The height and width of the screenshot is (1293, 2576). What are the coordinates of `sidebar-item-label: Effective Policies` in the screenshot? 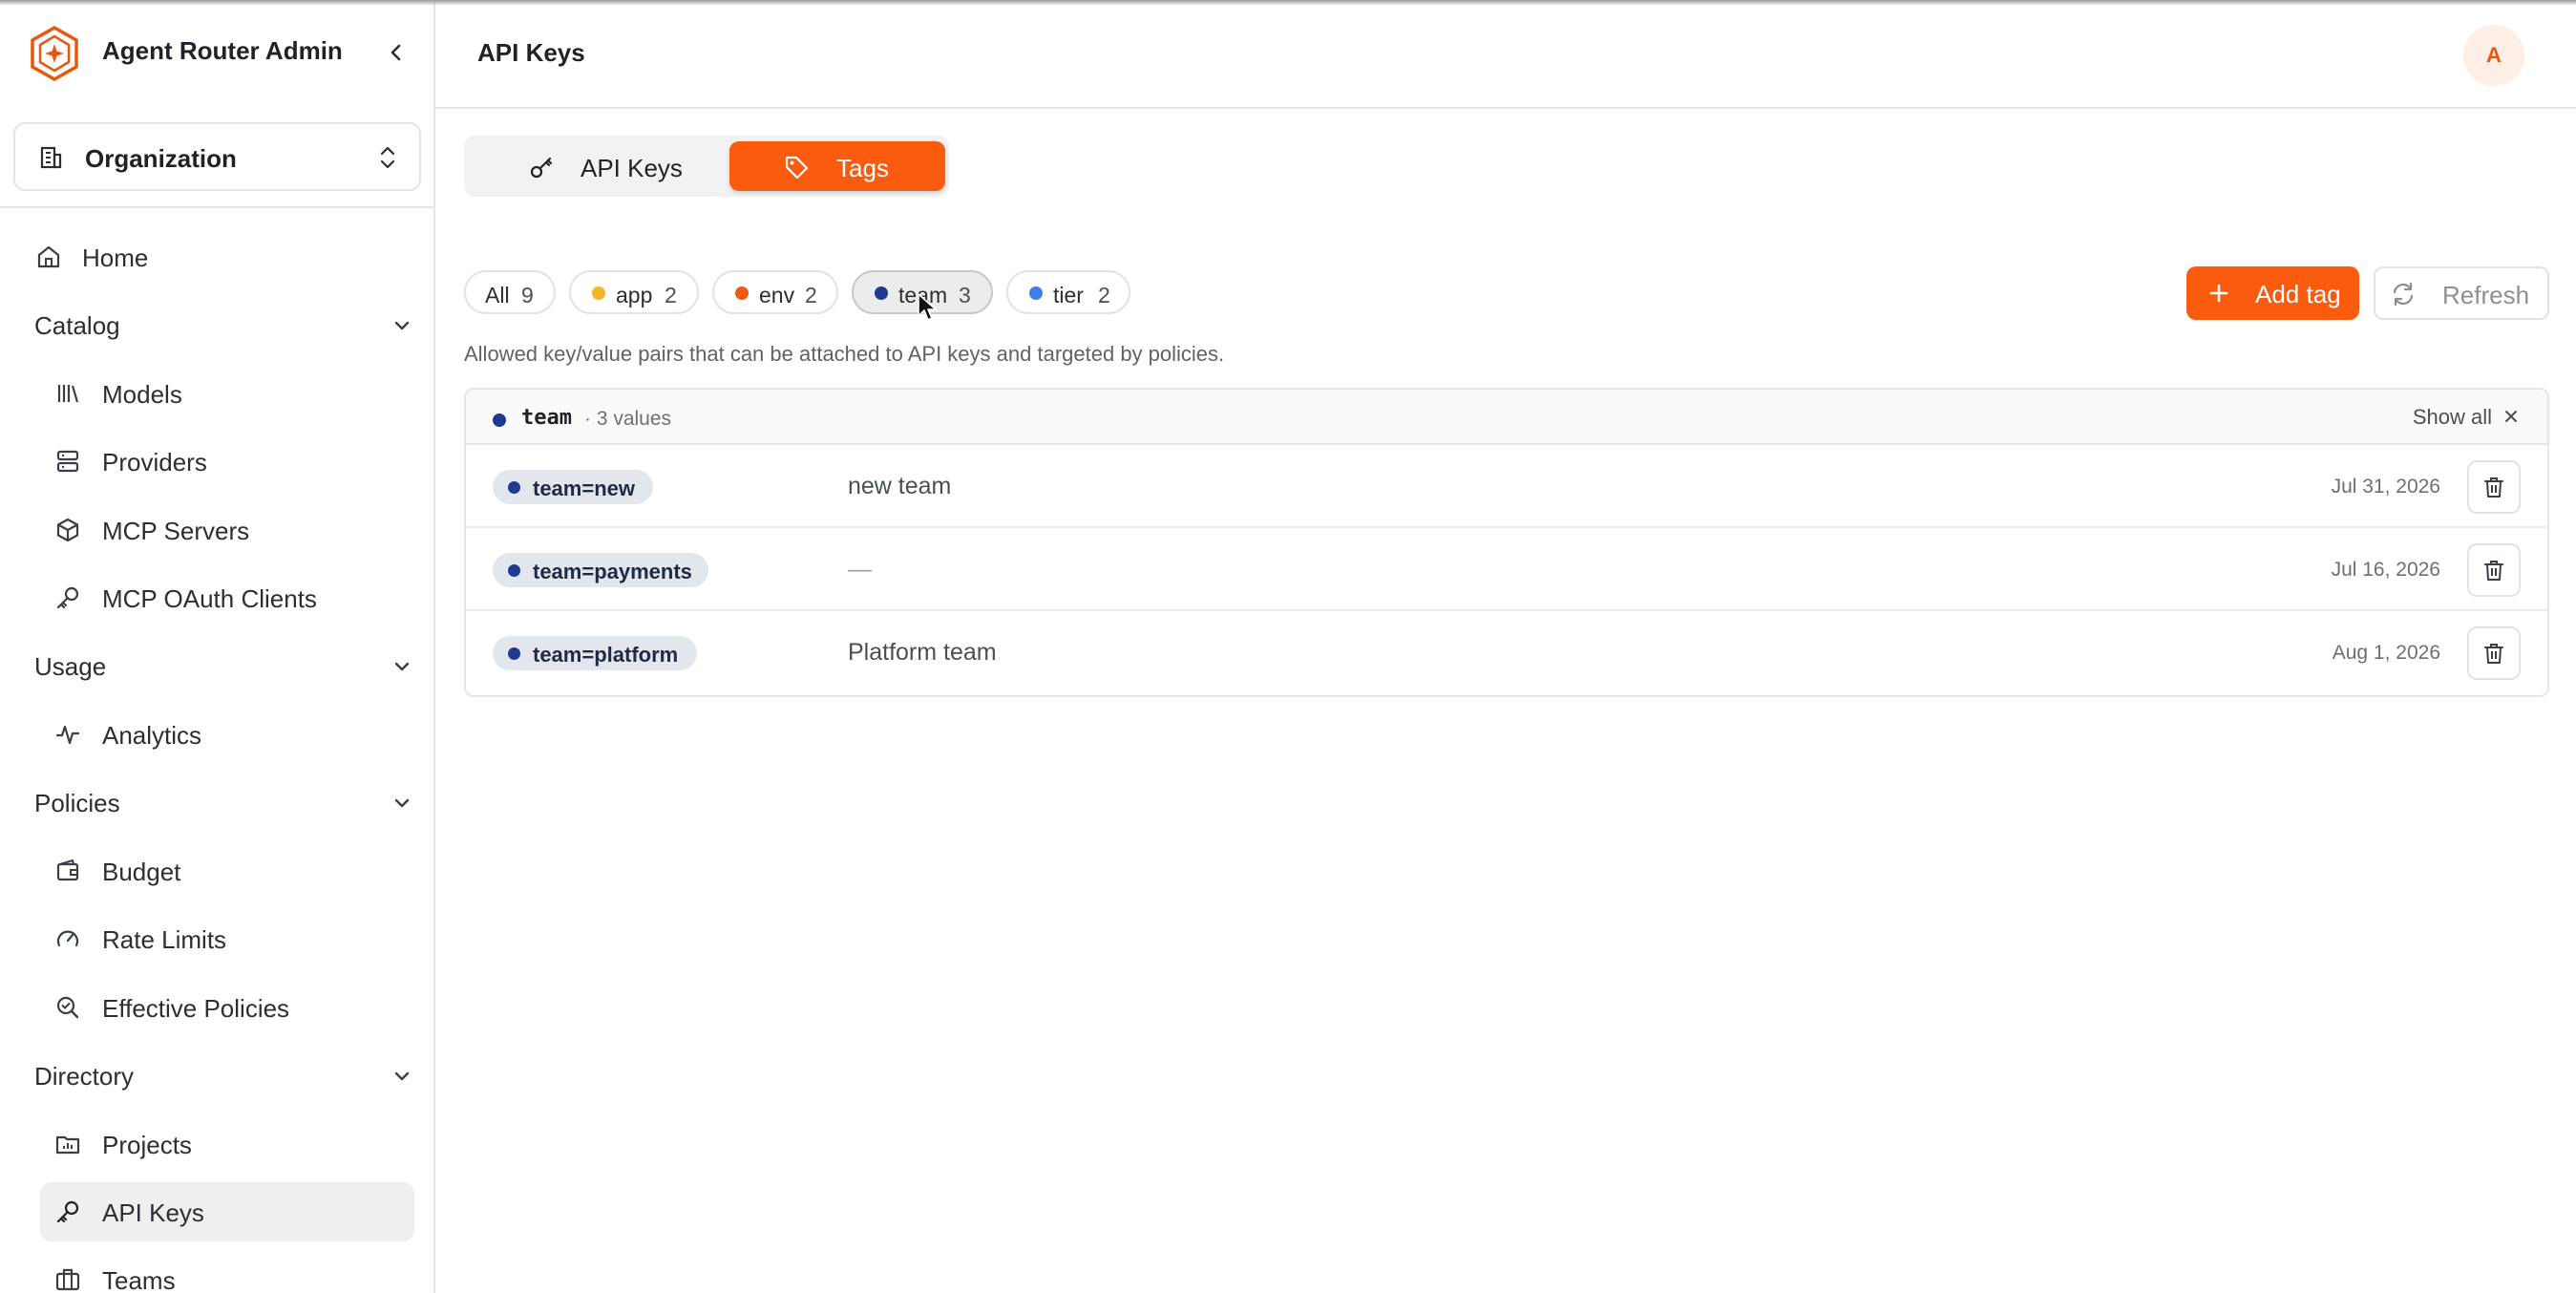 It's located at (196, 1008).